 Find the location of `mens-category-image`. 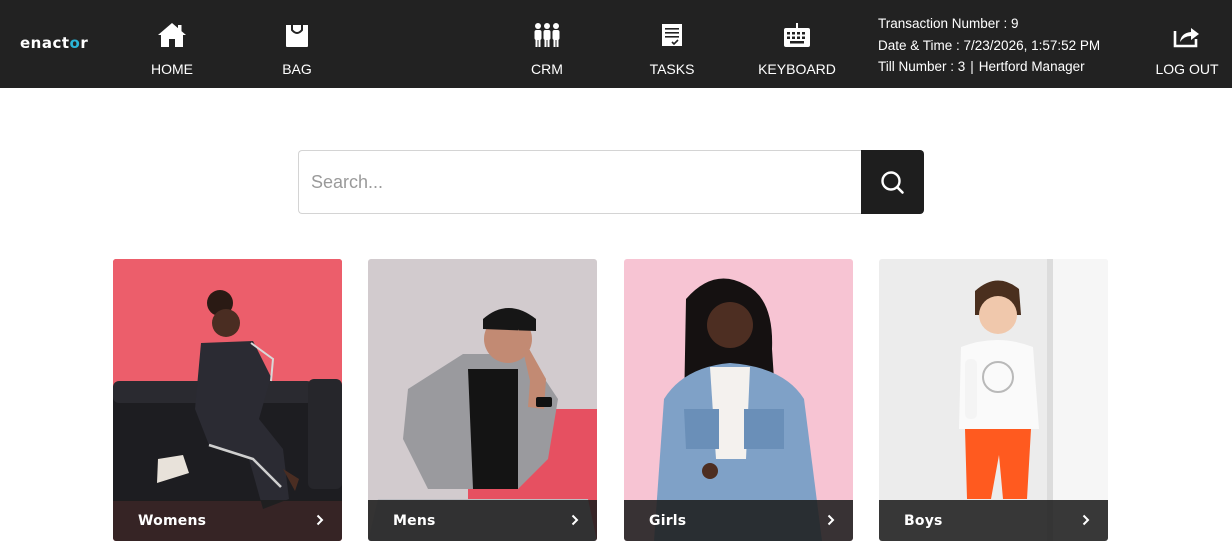

mens-category-image is located at coordinates (482, 400).